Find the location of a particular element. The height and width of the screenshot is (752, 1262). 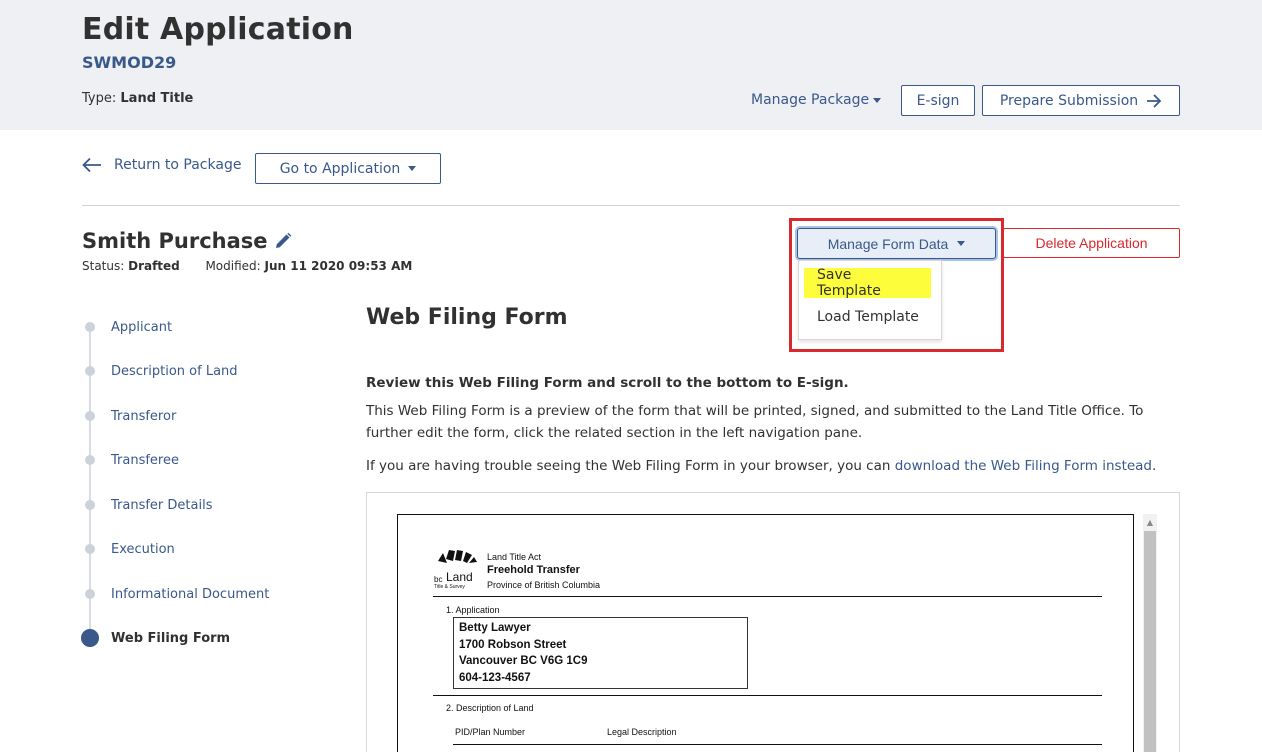

application-code: SWMOD29 is located at coordinates (129, 62).